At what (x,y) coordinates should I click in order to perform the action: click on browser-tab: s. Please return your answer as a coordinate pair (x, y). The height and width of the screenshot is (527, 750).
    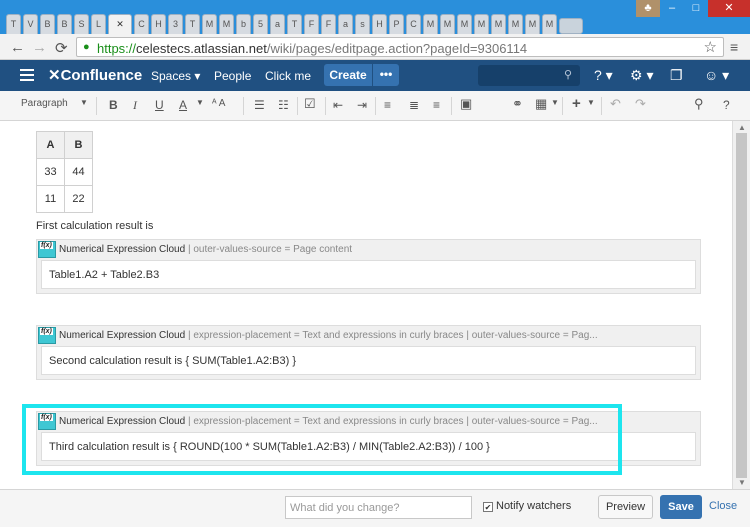
    Looking at the image, I should click on (362, 24).